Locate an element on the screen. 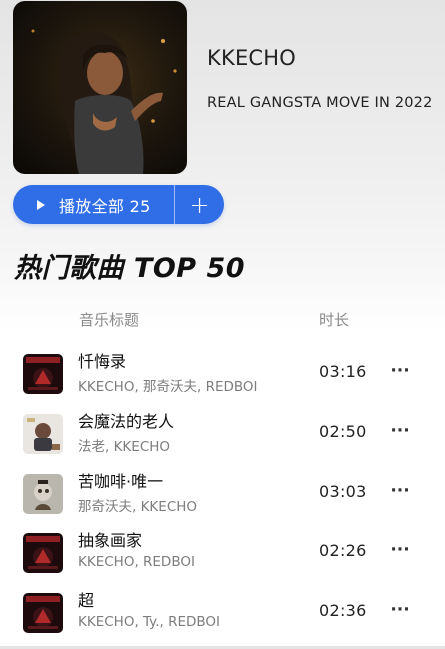 The width and height of the screenshot is (445, 649). play-all-group: 播放全部 25 + is located at coordinates (118, 204).